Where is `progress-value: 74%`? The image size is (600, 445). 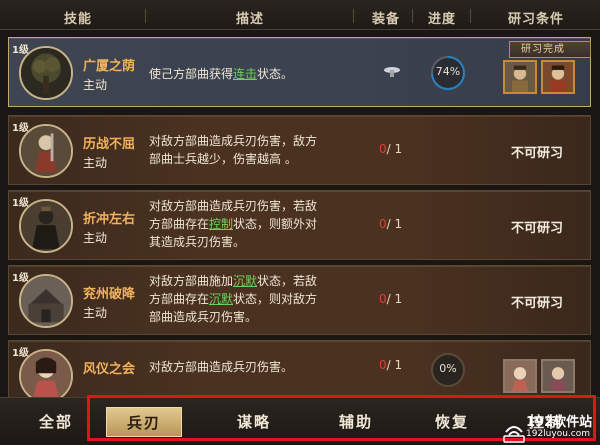
progress-value: 74% is located at coordinates (448, 71).